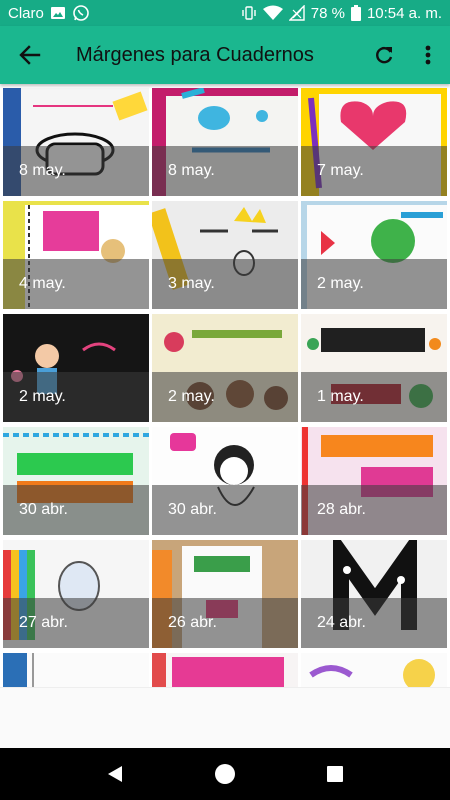 The image size is (450, 800). What do you see at coordinates (374, 510) in the screenshot?
I see `video-date: 28 abr.` at bounding box center [374, 510].